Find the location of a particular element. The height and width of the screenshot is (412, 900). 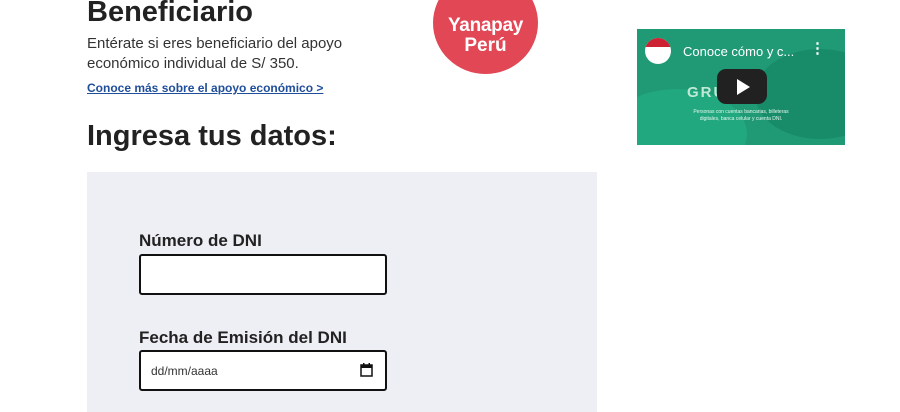

logo-line-2: Perú is located at coordinates (485, 45).